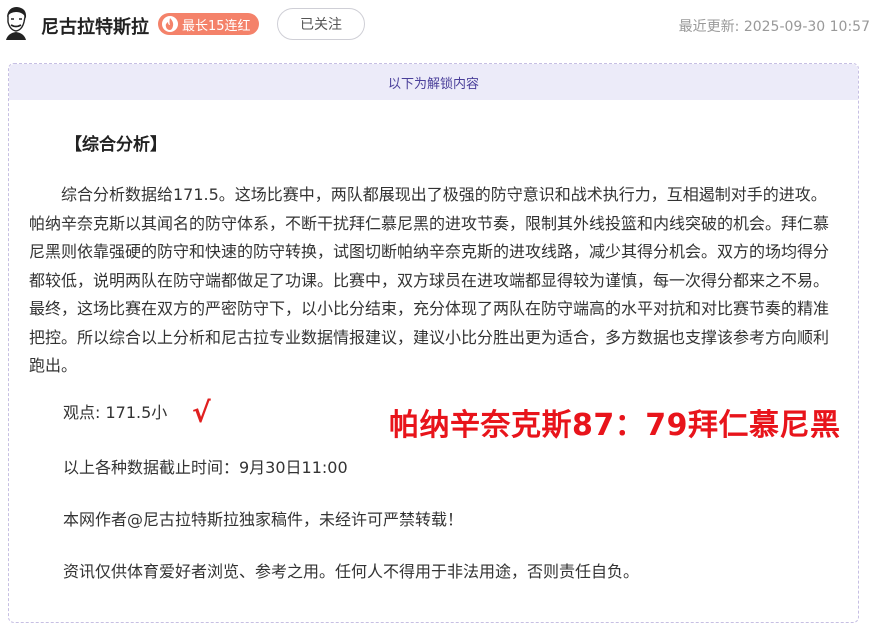 This screenshot has height=623, width=875. Describe the element at coordinates (615, 425) in the screenshot. I see `match-result: 帕纳辛奈克斯87：79拜仁慕尼黑` at that location.